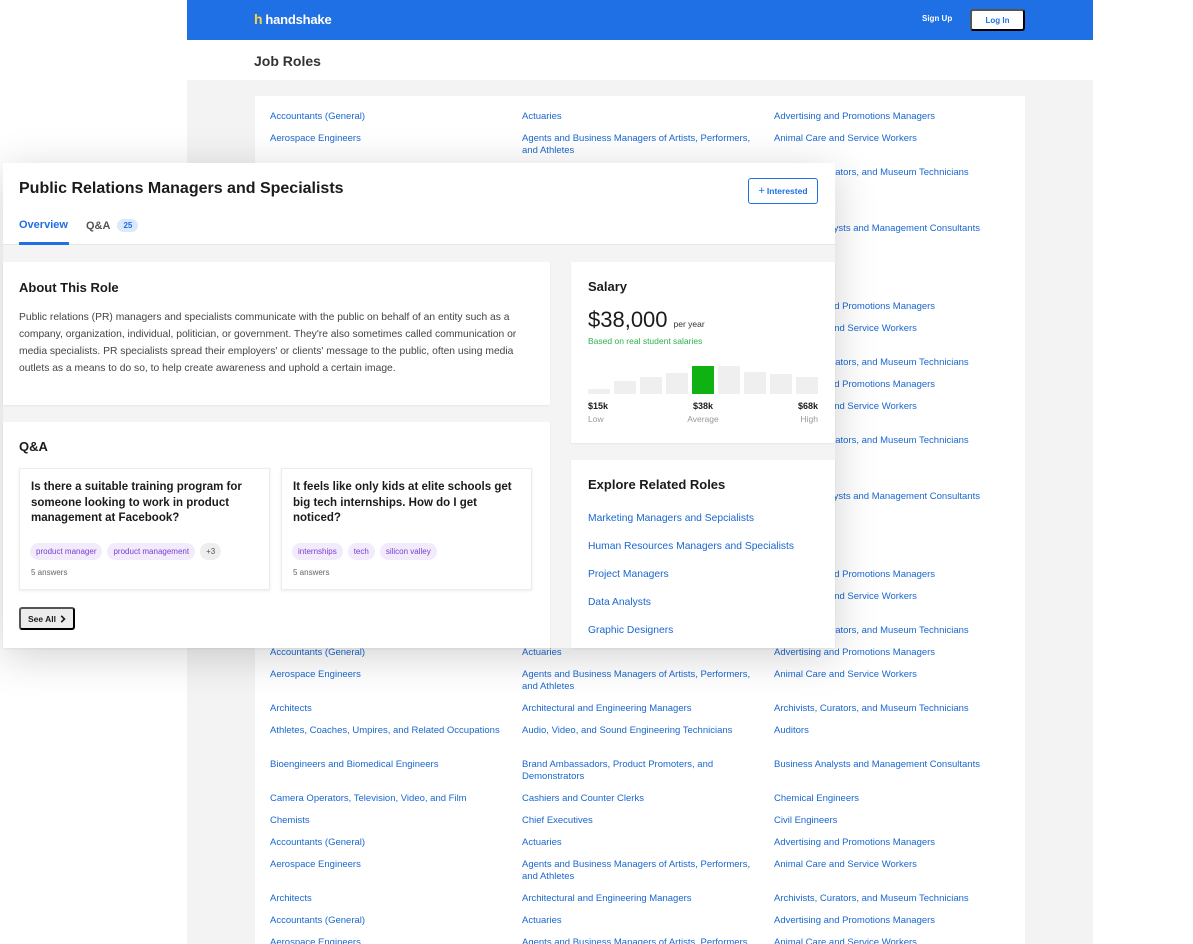  I want to click on related-role-link: Data Analysts, so click(619, 602).